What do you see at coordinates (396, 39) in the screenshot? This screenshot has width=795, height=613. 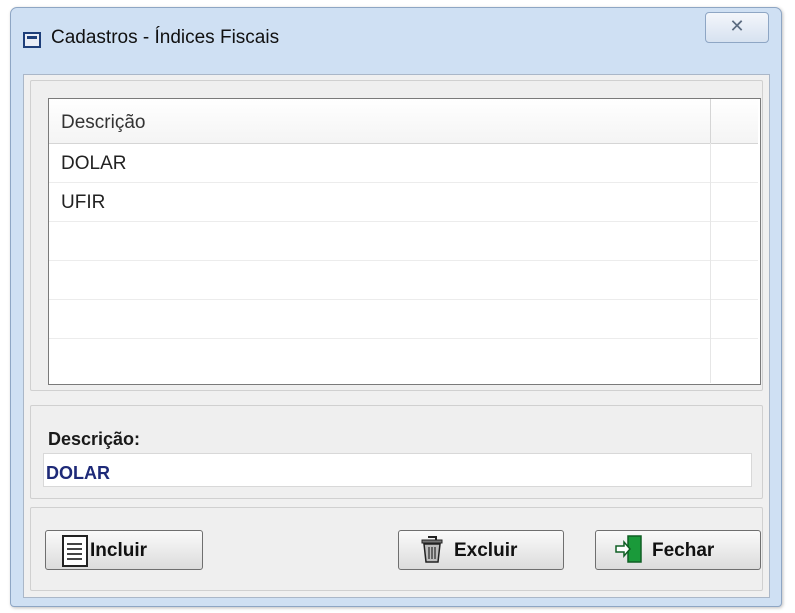 I see `title-bar: Cadastros - Índices Fiscais ✕` at bounding box center [396, 39].